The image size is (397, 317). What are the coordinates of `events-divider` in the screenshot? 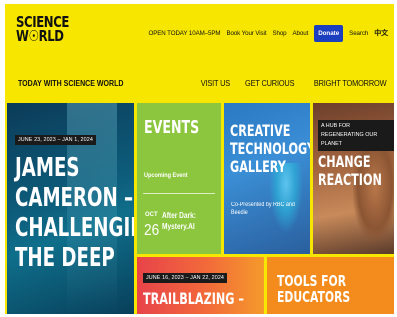 It's located at (179, 193).